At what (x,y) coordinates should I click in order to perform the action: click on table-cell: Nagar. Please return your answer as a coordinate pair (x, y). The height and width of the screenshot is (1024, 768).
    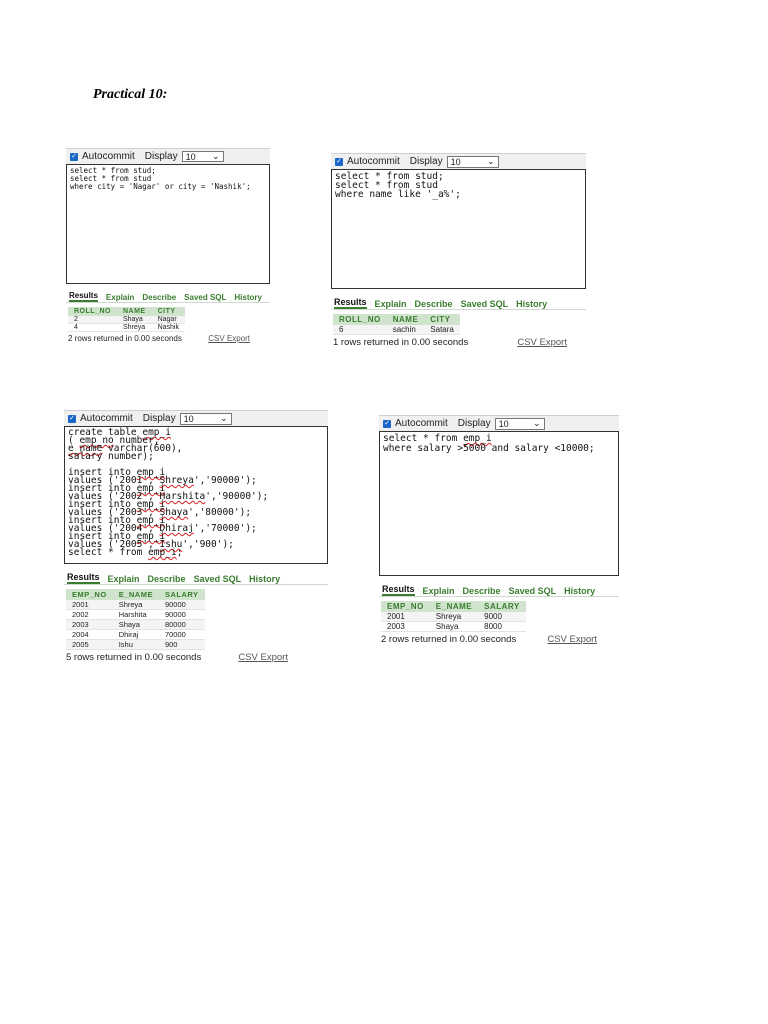
    Looking at the image, I should click on (168, 320).